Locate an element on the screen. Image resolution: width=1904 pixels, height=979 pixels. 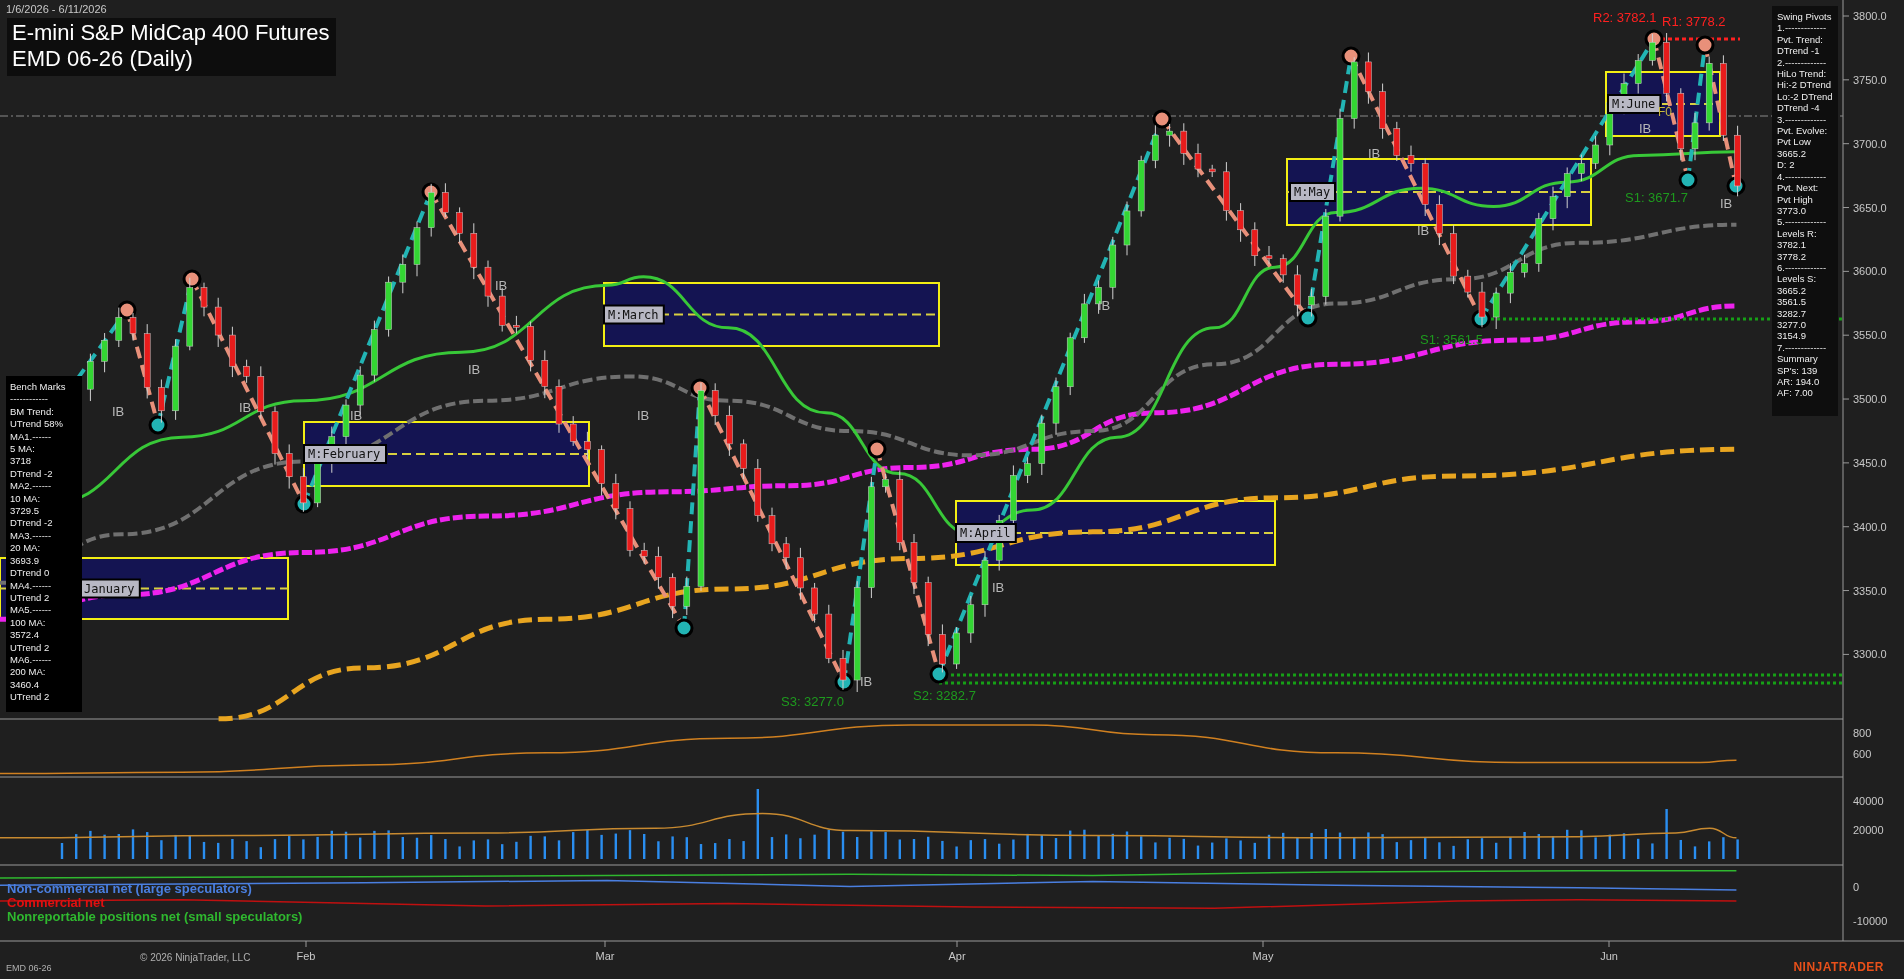
panel-line: UTrend 2 is located at coordinates (30, 697).